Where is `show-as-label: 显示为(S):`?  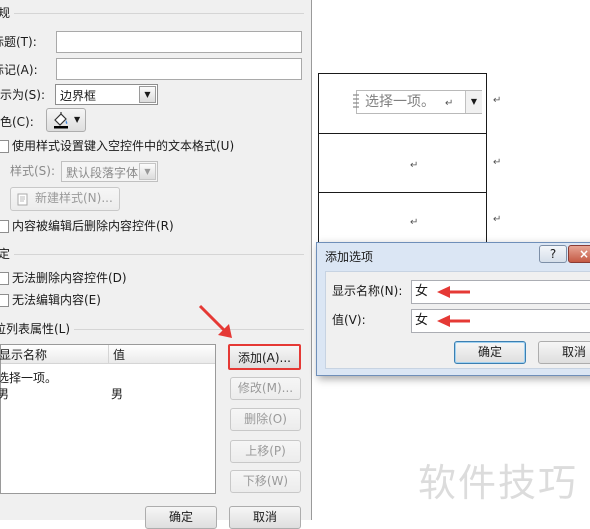 show-as-label: 显示为(S): is located at coordinates (23, 95).